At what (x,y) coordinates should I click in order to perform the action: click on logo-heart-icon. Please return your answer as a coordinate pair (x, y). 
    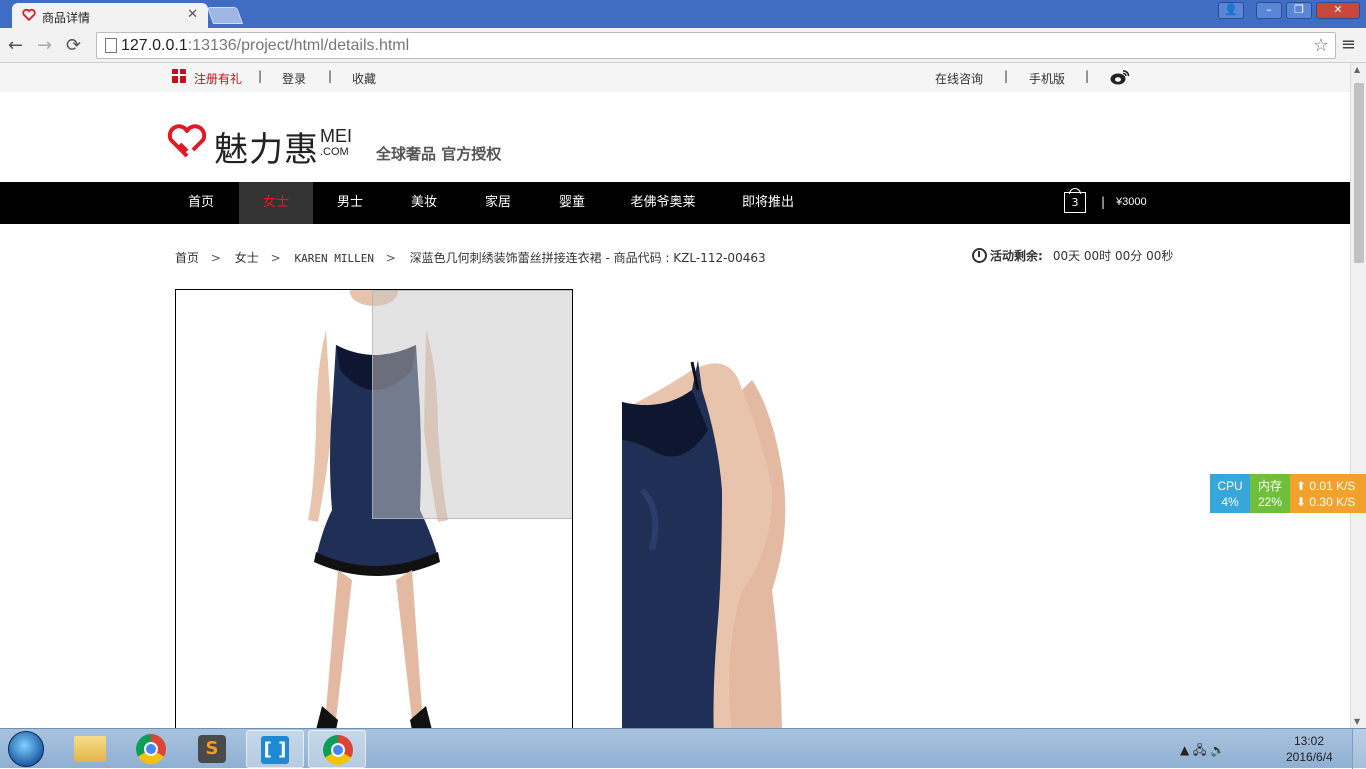
    Looking at the image, I should click on (187, 142).